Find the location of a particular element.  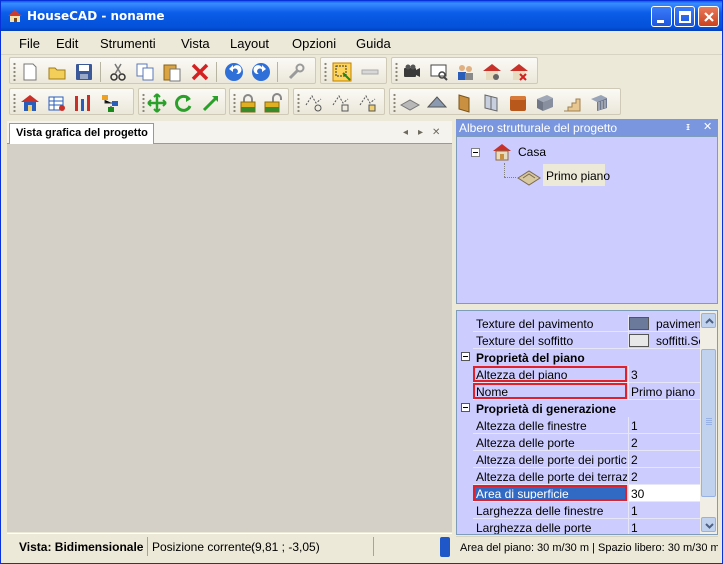

shape-dashed-icon is located at coordinates (314, 103).